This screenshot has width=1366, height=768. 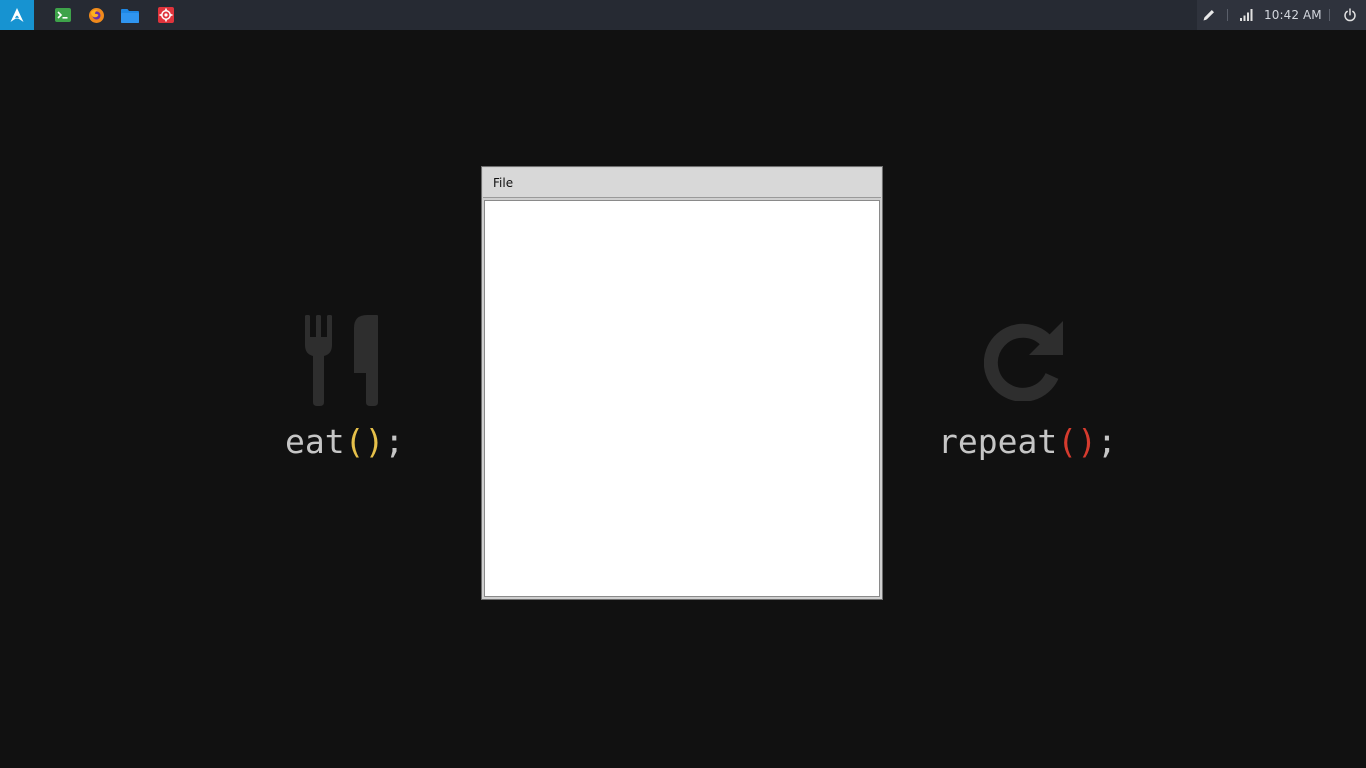 What do you see at coordinates (998, 441) in the screenshot?
I see `repeat-word: repeat` at bounding box center [998, 441].